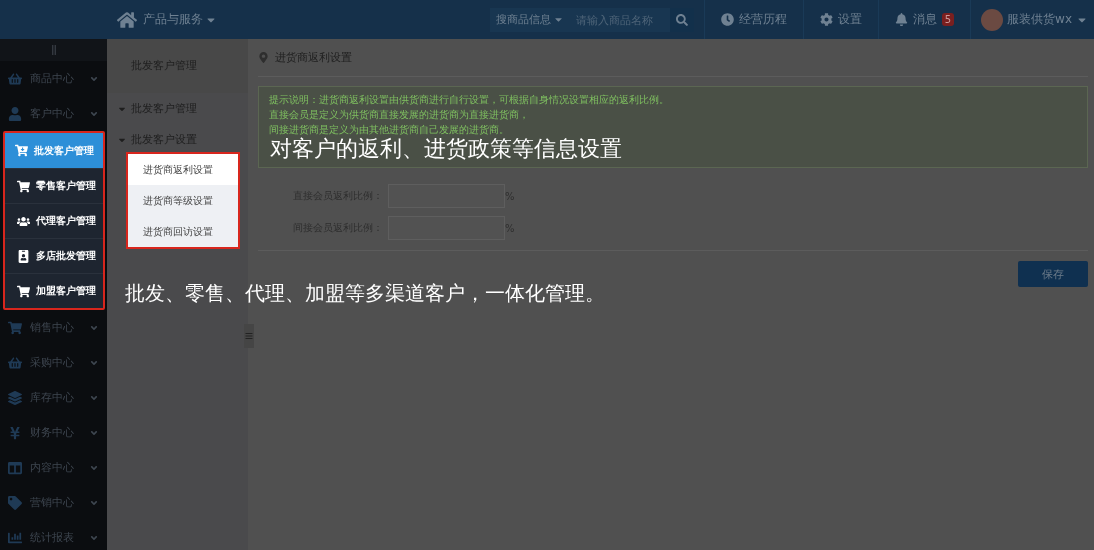 This screenshot has height=550, width=1094. I want to click on sidebar-subitem: 代理客户管理, so click(54, 220).